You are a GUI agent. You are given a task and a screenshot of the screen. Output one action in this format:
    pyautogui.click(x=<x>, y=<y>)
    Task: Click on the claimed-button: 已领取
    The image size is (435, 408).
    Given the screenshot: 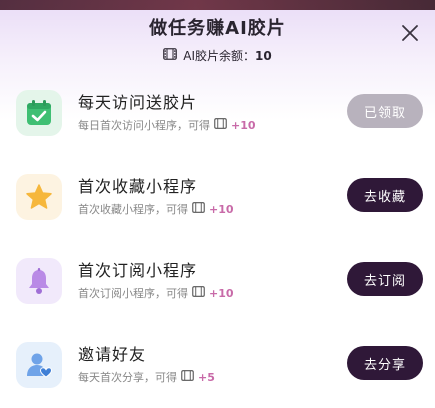 What is the action you would take?
    pyautogui.click(x=385, y=111)
    